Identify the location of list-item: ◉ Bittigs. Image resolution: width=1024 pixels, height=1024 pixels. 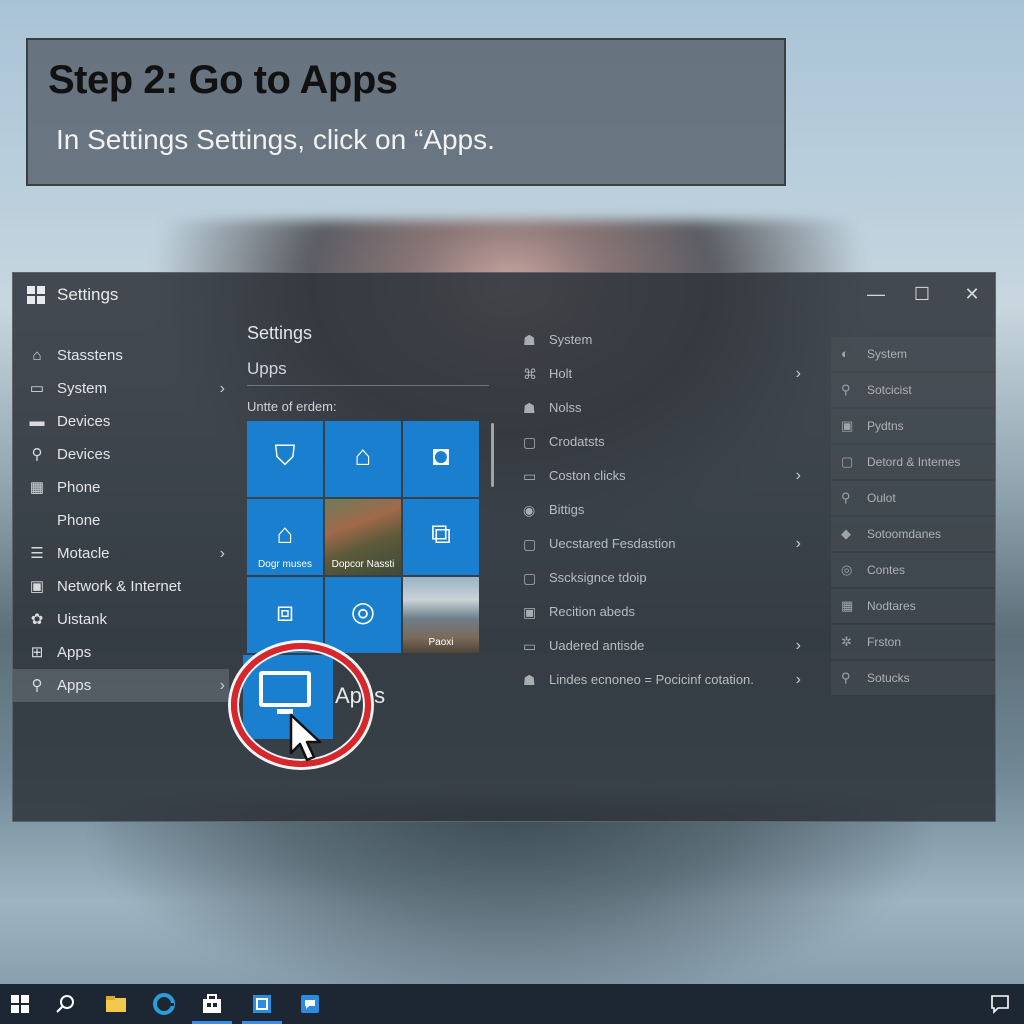
(659, 510).